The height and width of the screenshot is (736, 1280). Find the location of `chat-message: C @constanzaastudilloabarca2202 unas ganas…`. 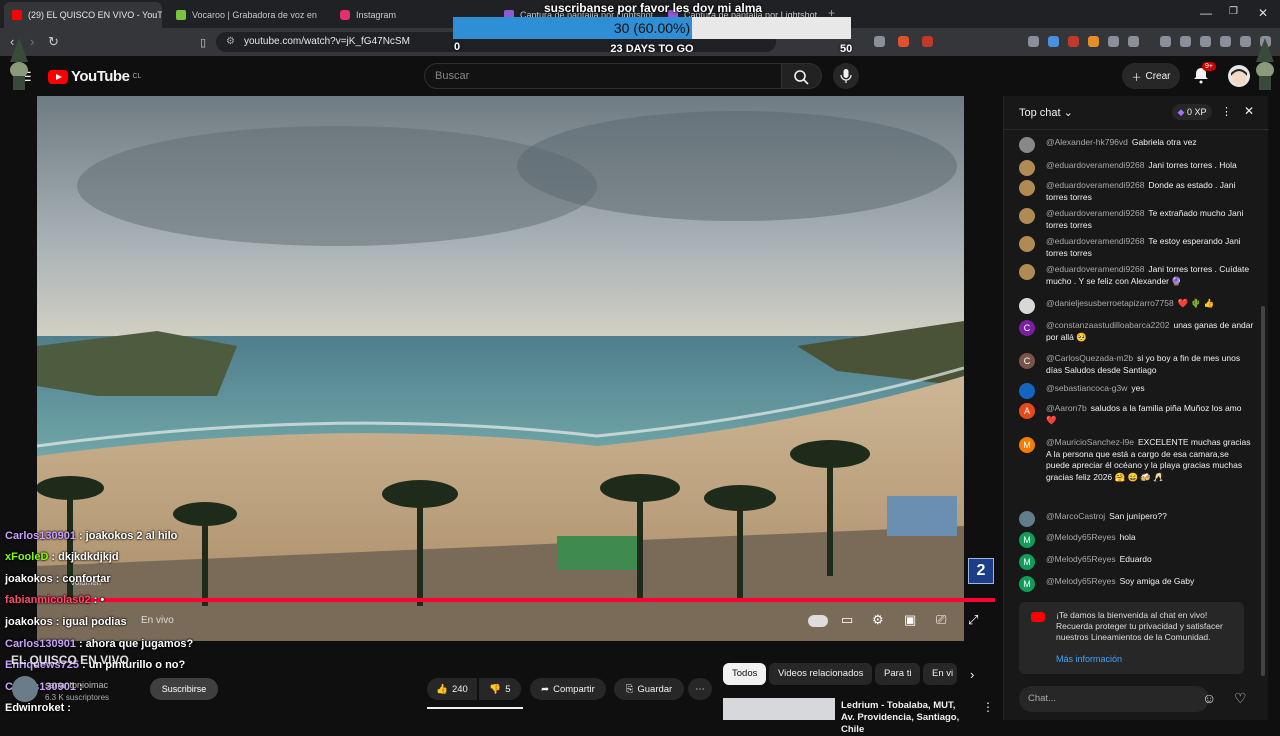

chat-message: C @constanzaastudilloabarca2202 unas ganas… is located at coordinates (1136, 331).